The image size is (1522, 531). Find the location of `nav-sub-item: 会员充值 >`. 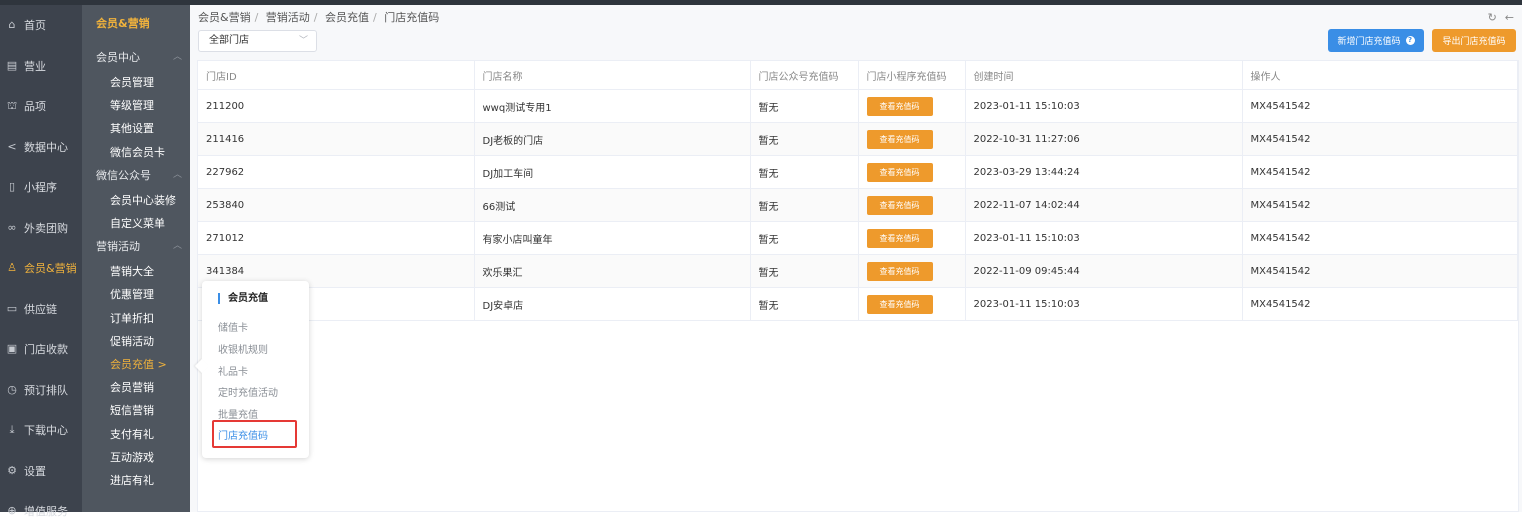

nav-sub-item: 会员充值 > is located at coordinates (138, 364).